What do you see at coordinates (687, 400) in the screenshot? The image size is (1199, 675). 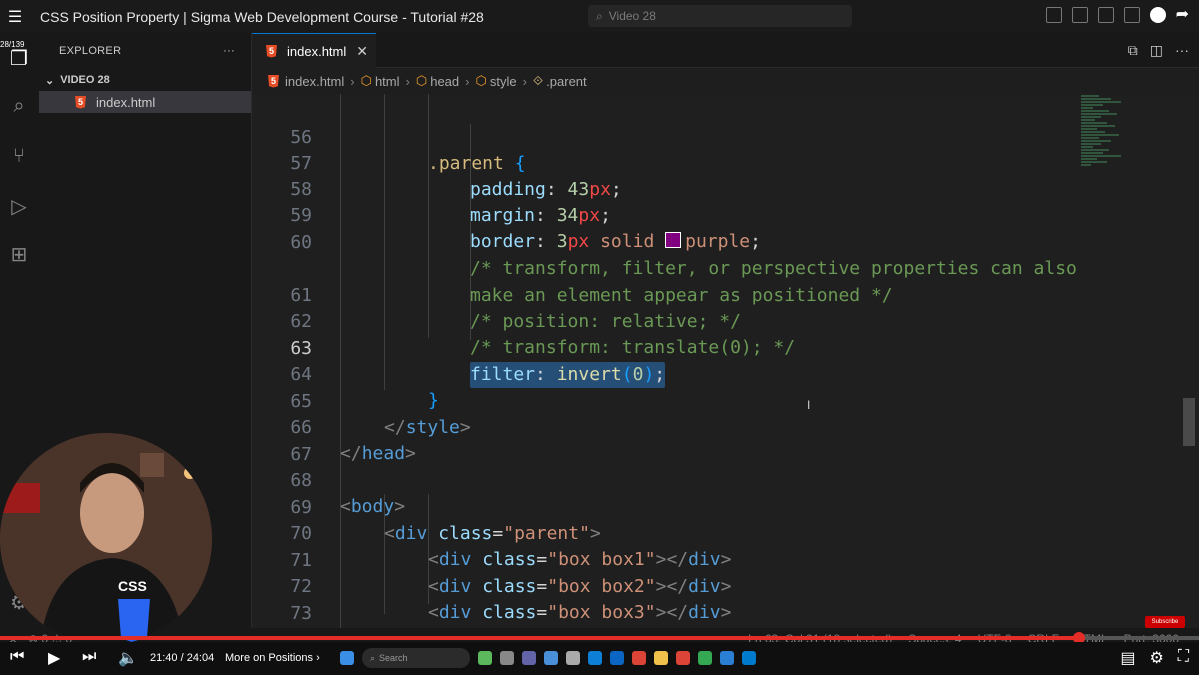 I see `code-line: 65 </style>` at bounding box center [687, 400].